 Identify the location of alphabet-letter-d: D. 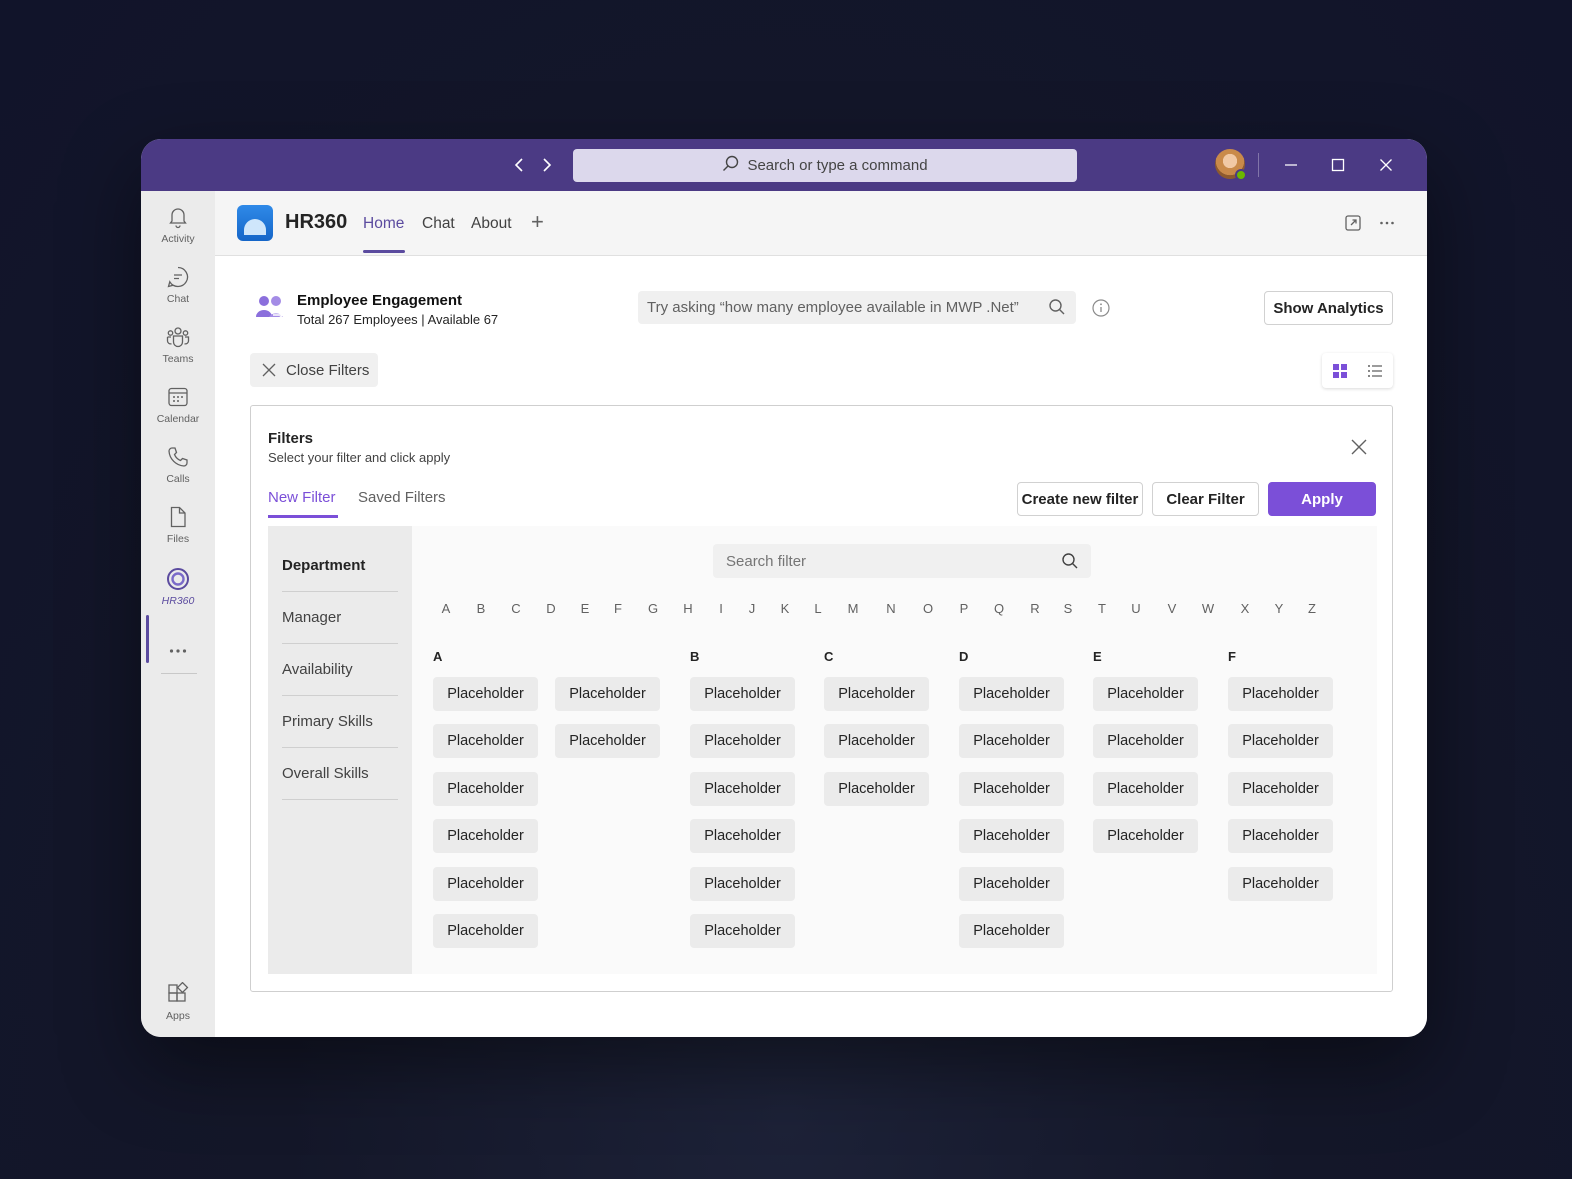
(550, 608).